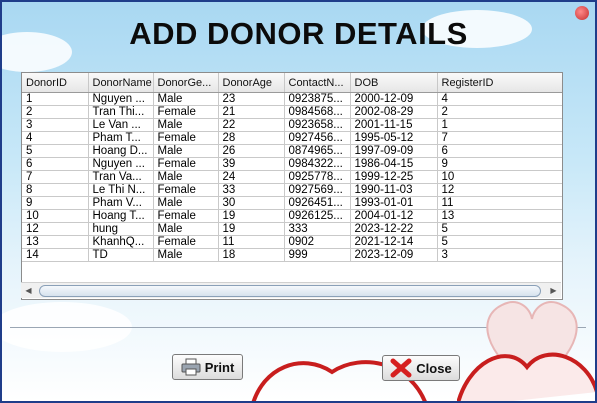 Image resolution: width=597 pixels, height=403 pixels. Describe the element at coordinates (394, 177) in the screenshot. I see `table-cell: 1999-12-25` at that location.